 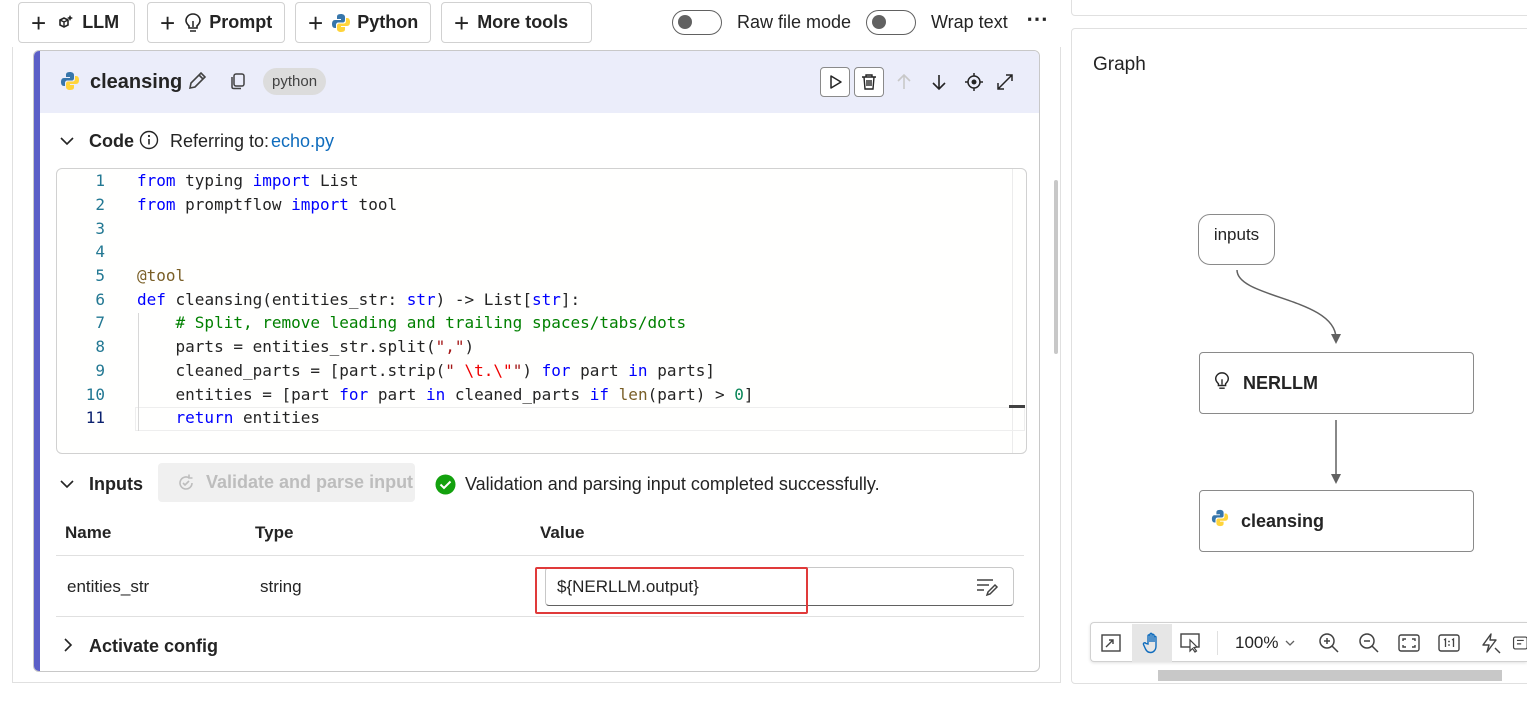 I want to click on zoom-out-button, so click(x=1369, y=643).